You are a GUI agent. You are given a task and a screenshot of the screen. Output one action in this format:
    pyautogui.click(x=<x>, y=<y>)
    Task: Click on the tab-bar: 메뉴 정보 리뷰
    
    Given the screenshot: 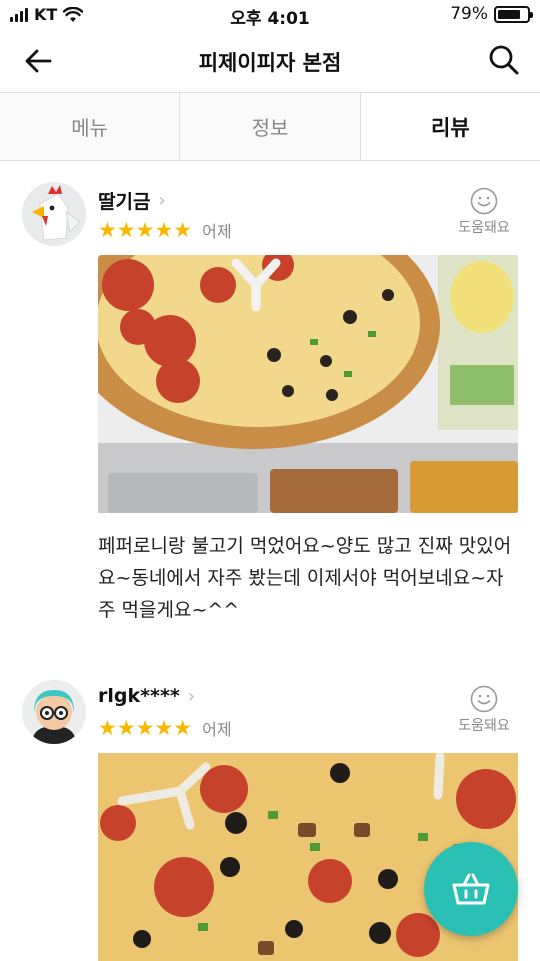 What is the action you would take?
    pyautogui.click(x=270, y=126)
    